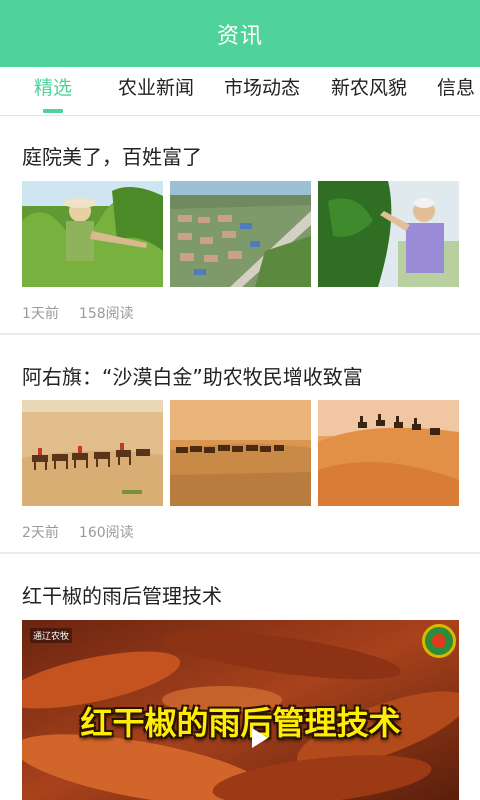 This screenshot has width=480, height=800. I want to click on thumbnail-camels-on-dune, so click(388, 453).